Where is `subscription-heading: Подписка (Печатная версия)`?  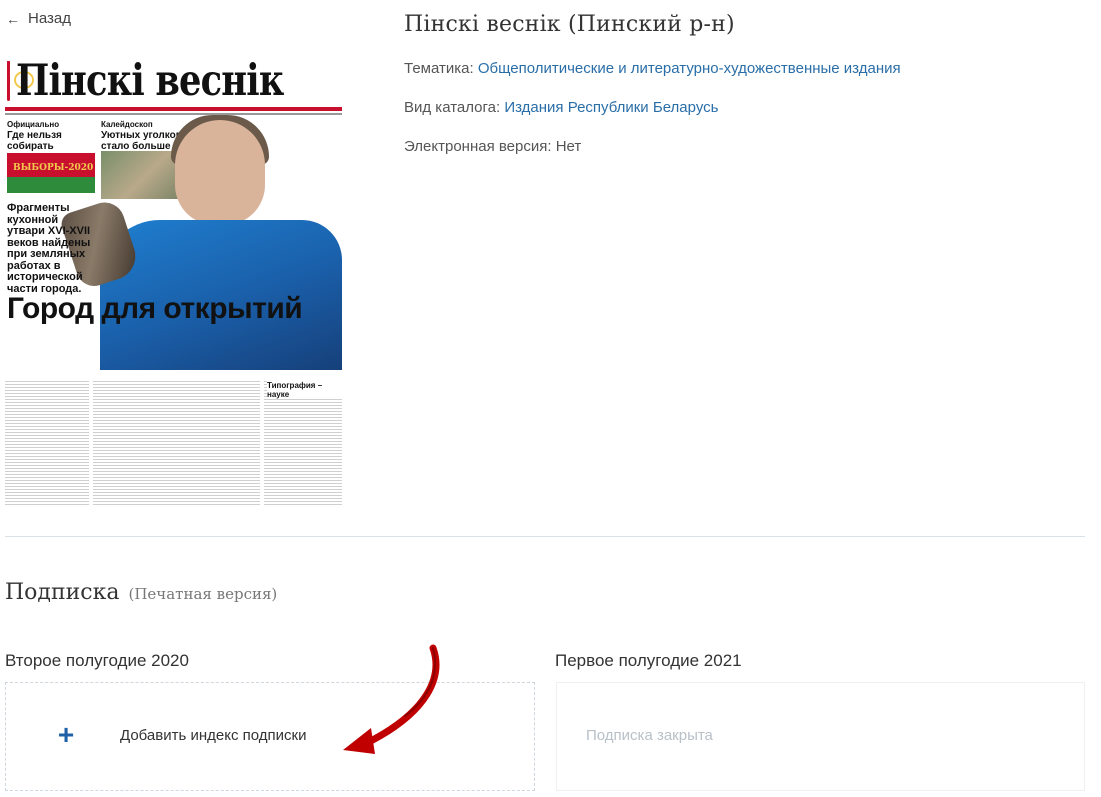 subscription-heading: Подписка (Печатная версия) is located at coordinates (141, 592).